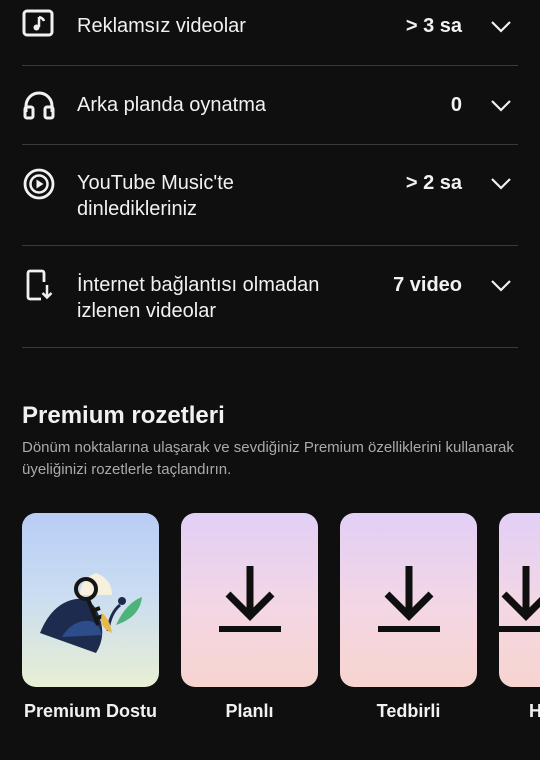 The image size is (540, 760). What do you see at coordinates (123, 415) in the screenshot?
I see `section-title: Premium rozetleri` at bounding box center [123, 415].